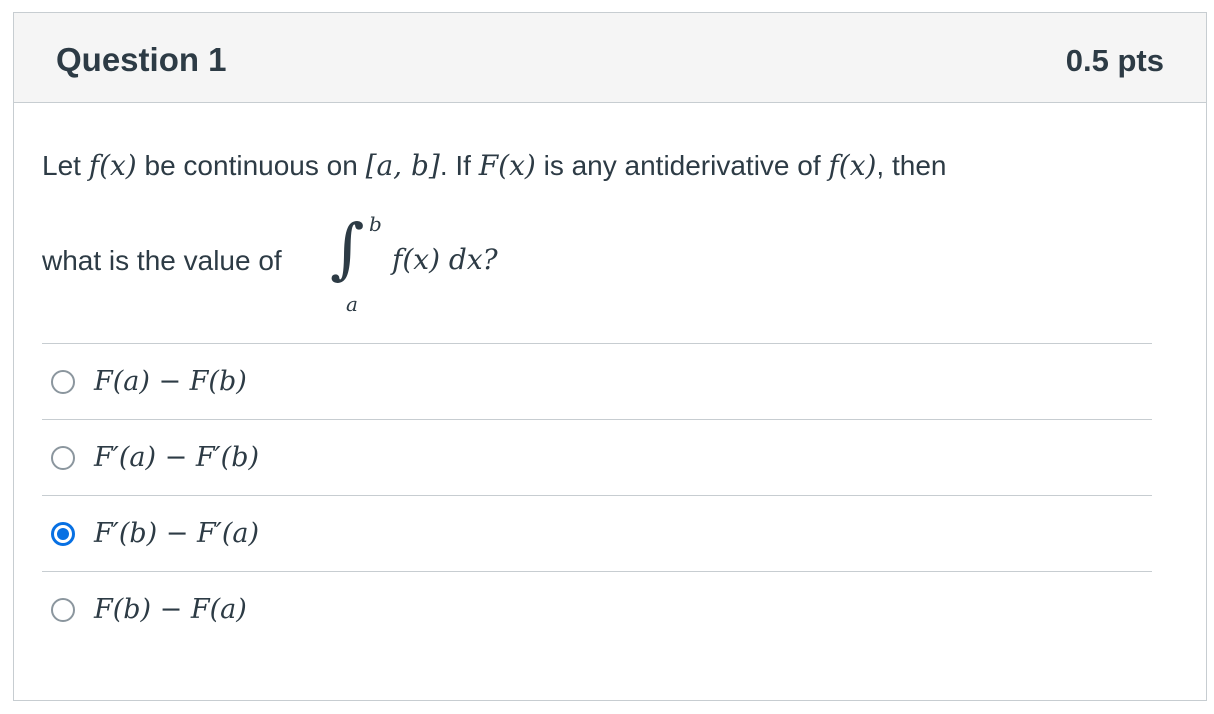  Describe the element at coordinates (507, 165) in the screenshot. I see `math-Fx: F(x)` at that location.